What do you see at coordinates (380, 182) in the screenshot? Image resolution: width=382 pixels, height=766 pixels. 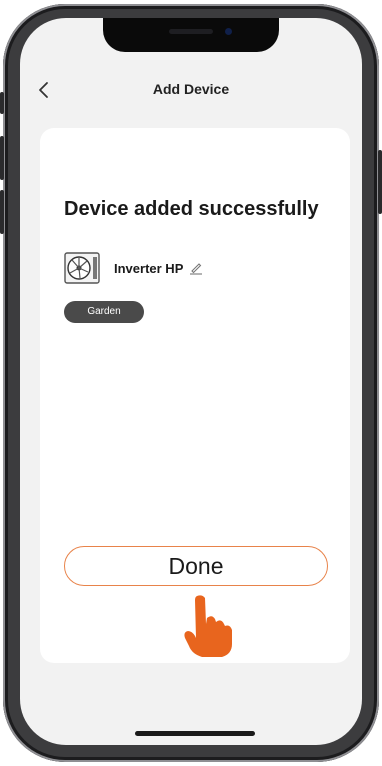 I see `power-button` at bounding box center [380, 182].